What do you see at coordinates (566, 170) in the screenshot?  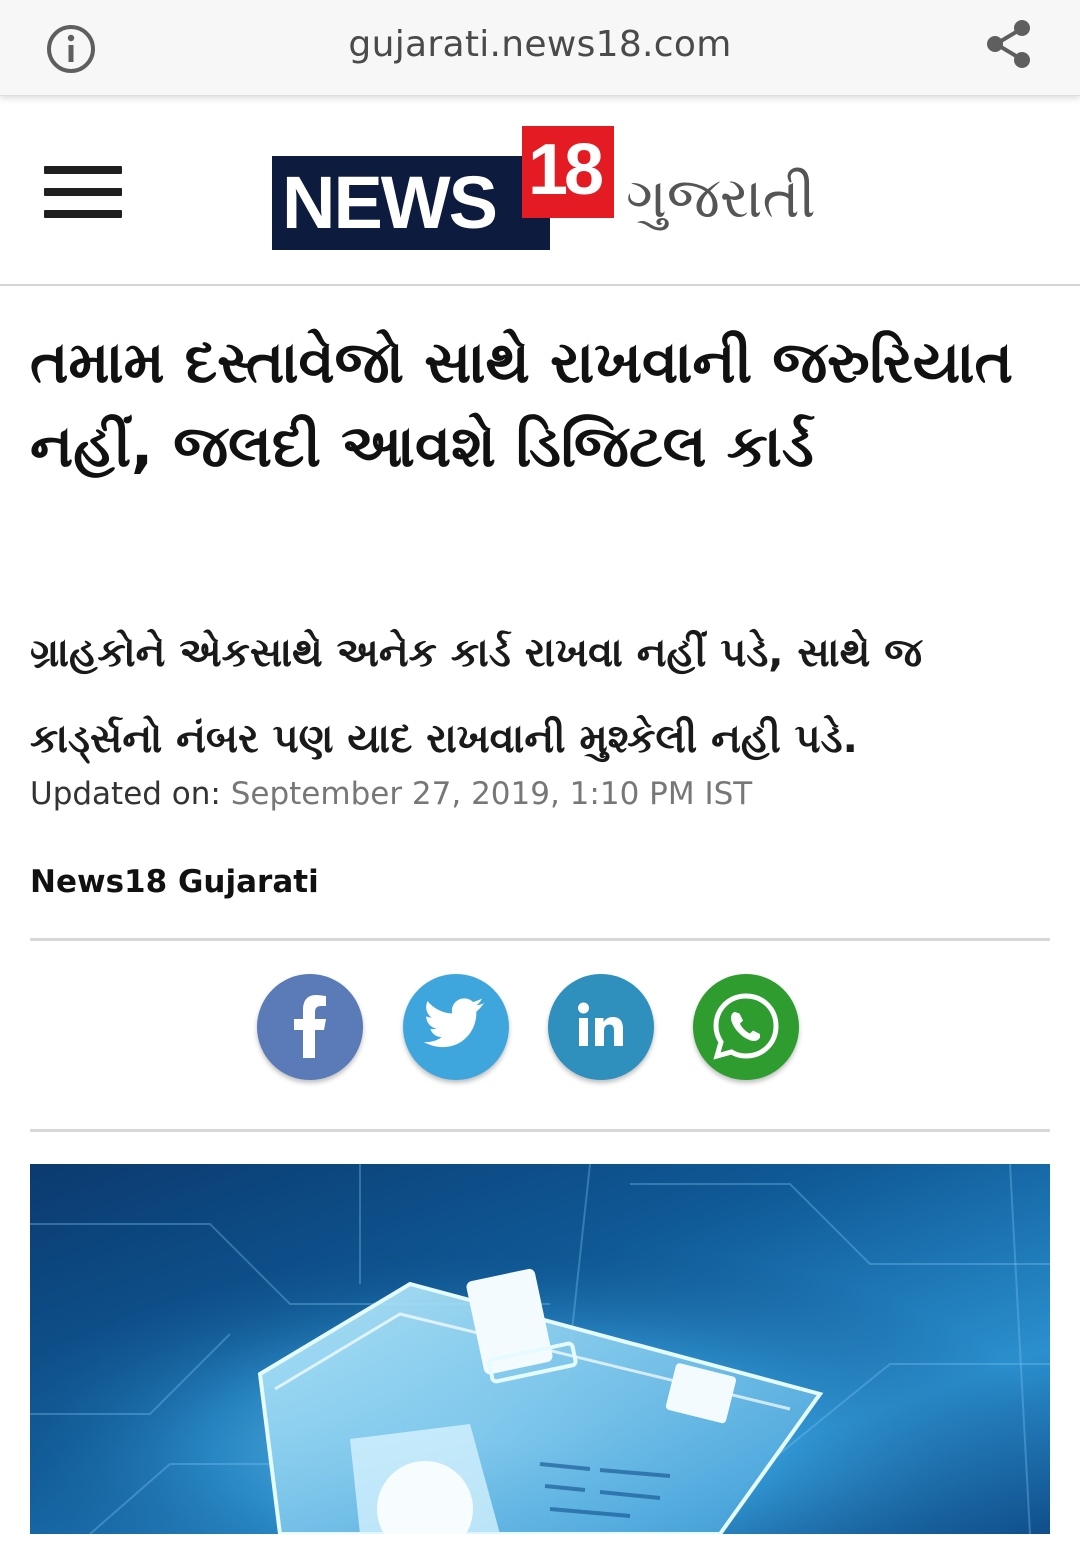 I see `logo-18-text: 18` at bounding box center [566, 170].